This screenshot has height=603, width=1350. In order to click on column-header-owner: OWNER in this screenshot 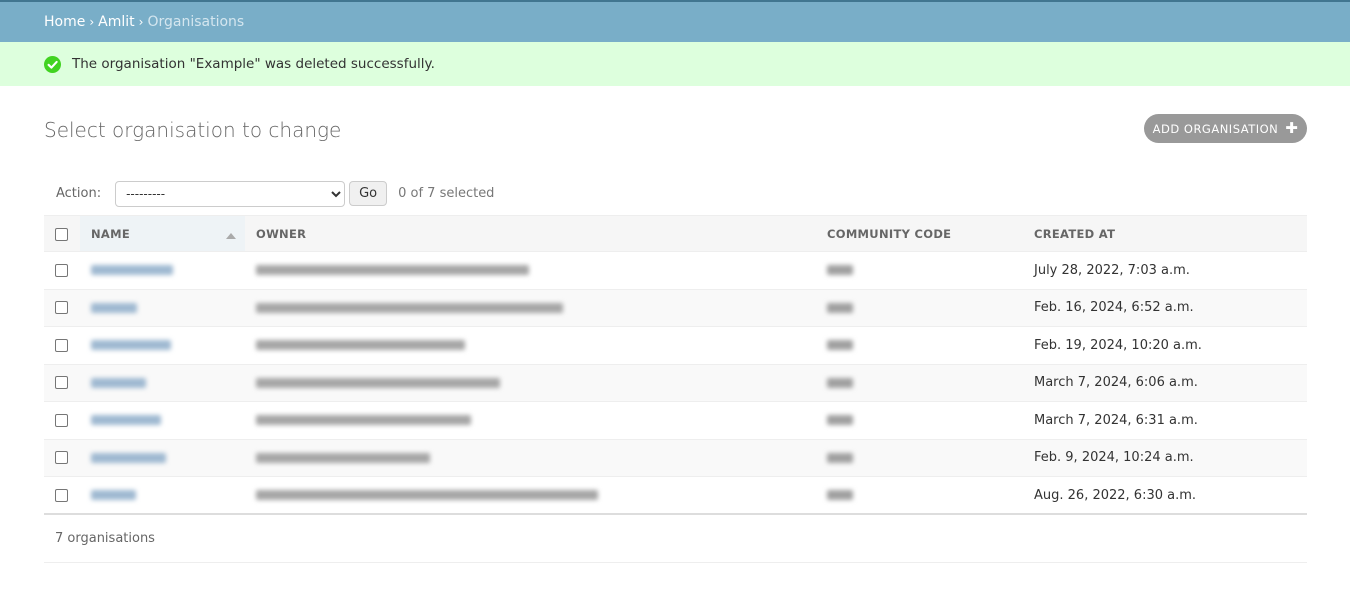, I will do `click(530, 233)`.